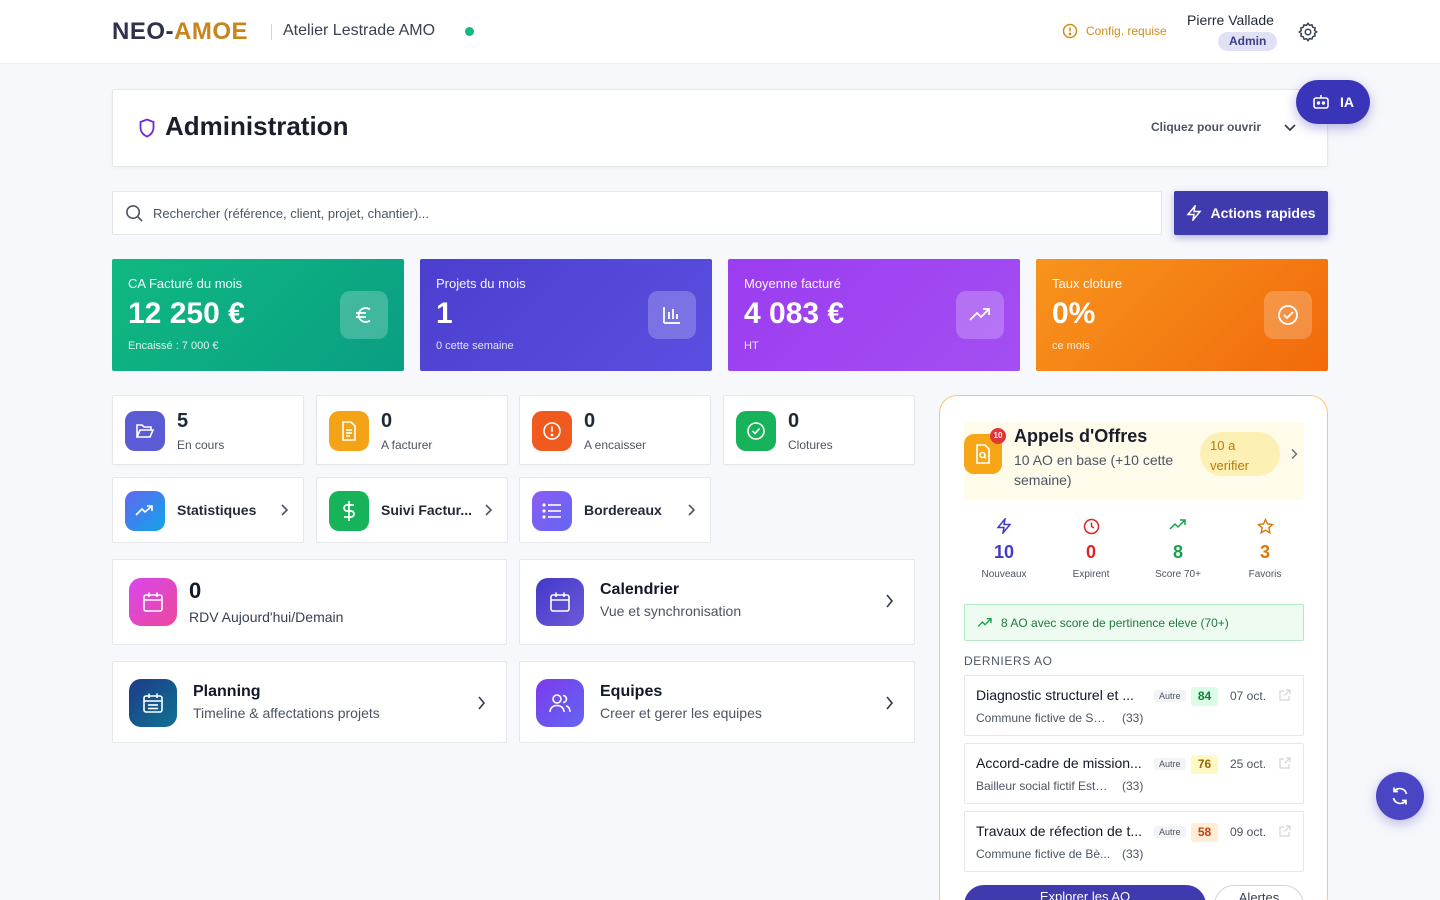  What do you see at coordinates (1091, 526) in the screenshot?
I see `clock-icon` at bounding box center [1091, 526].